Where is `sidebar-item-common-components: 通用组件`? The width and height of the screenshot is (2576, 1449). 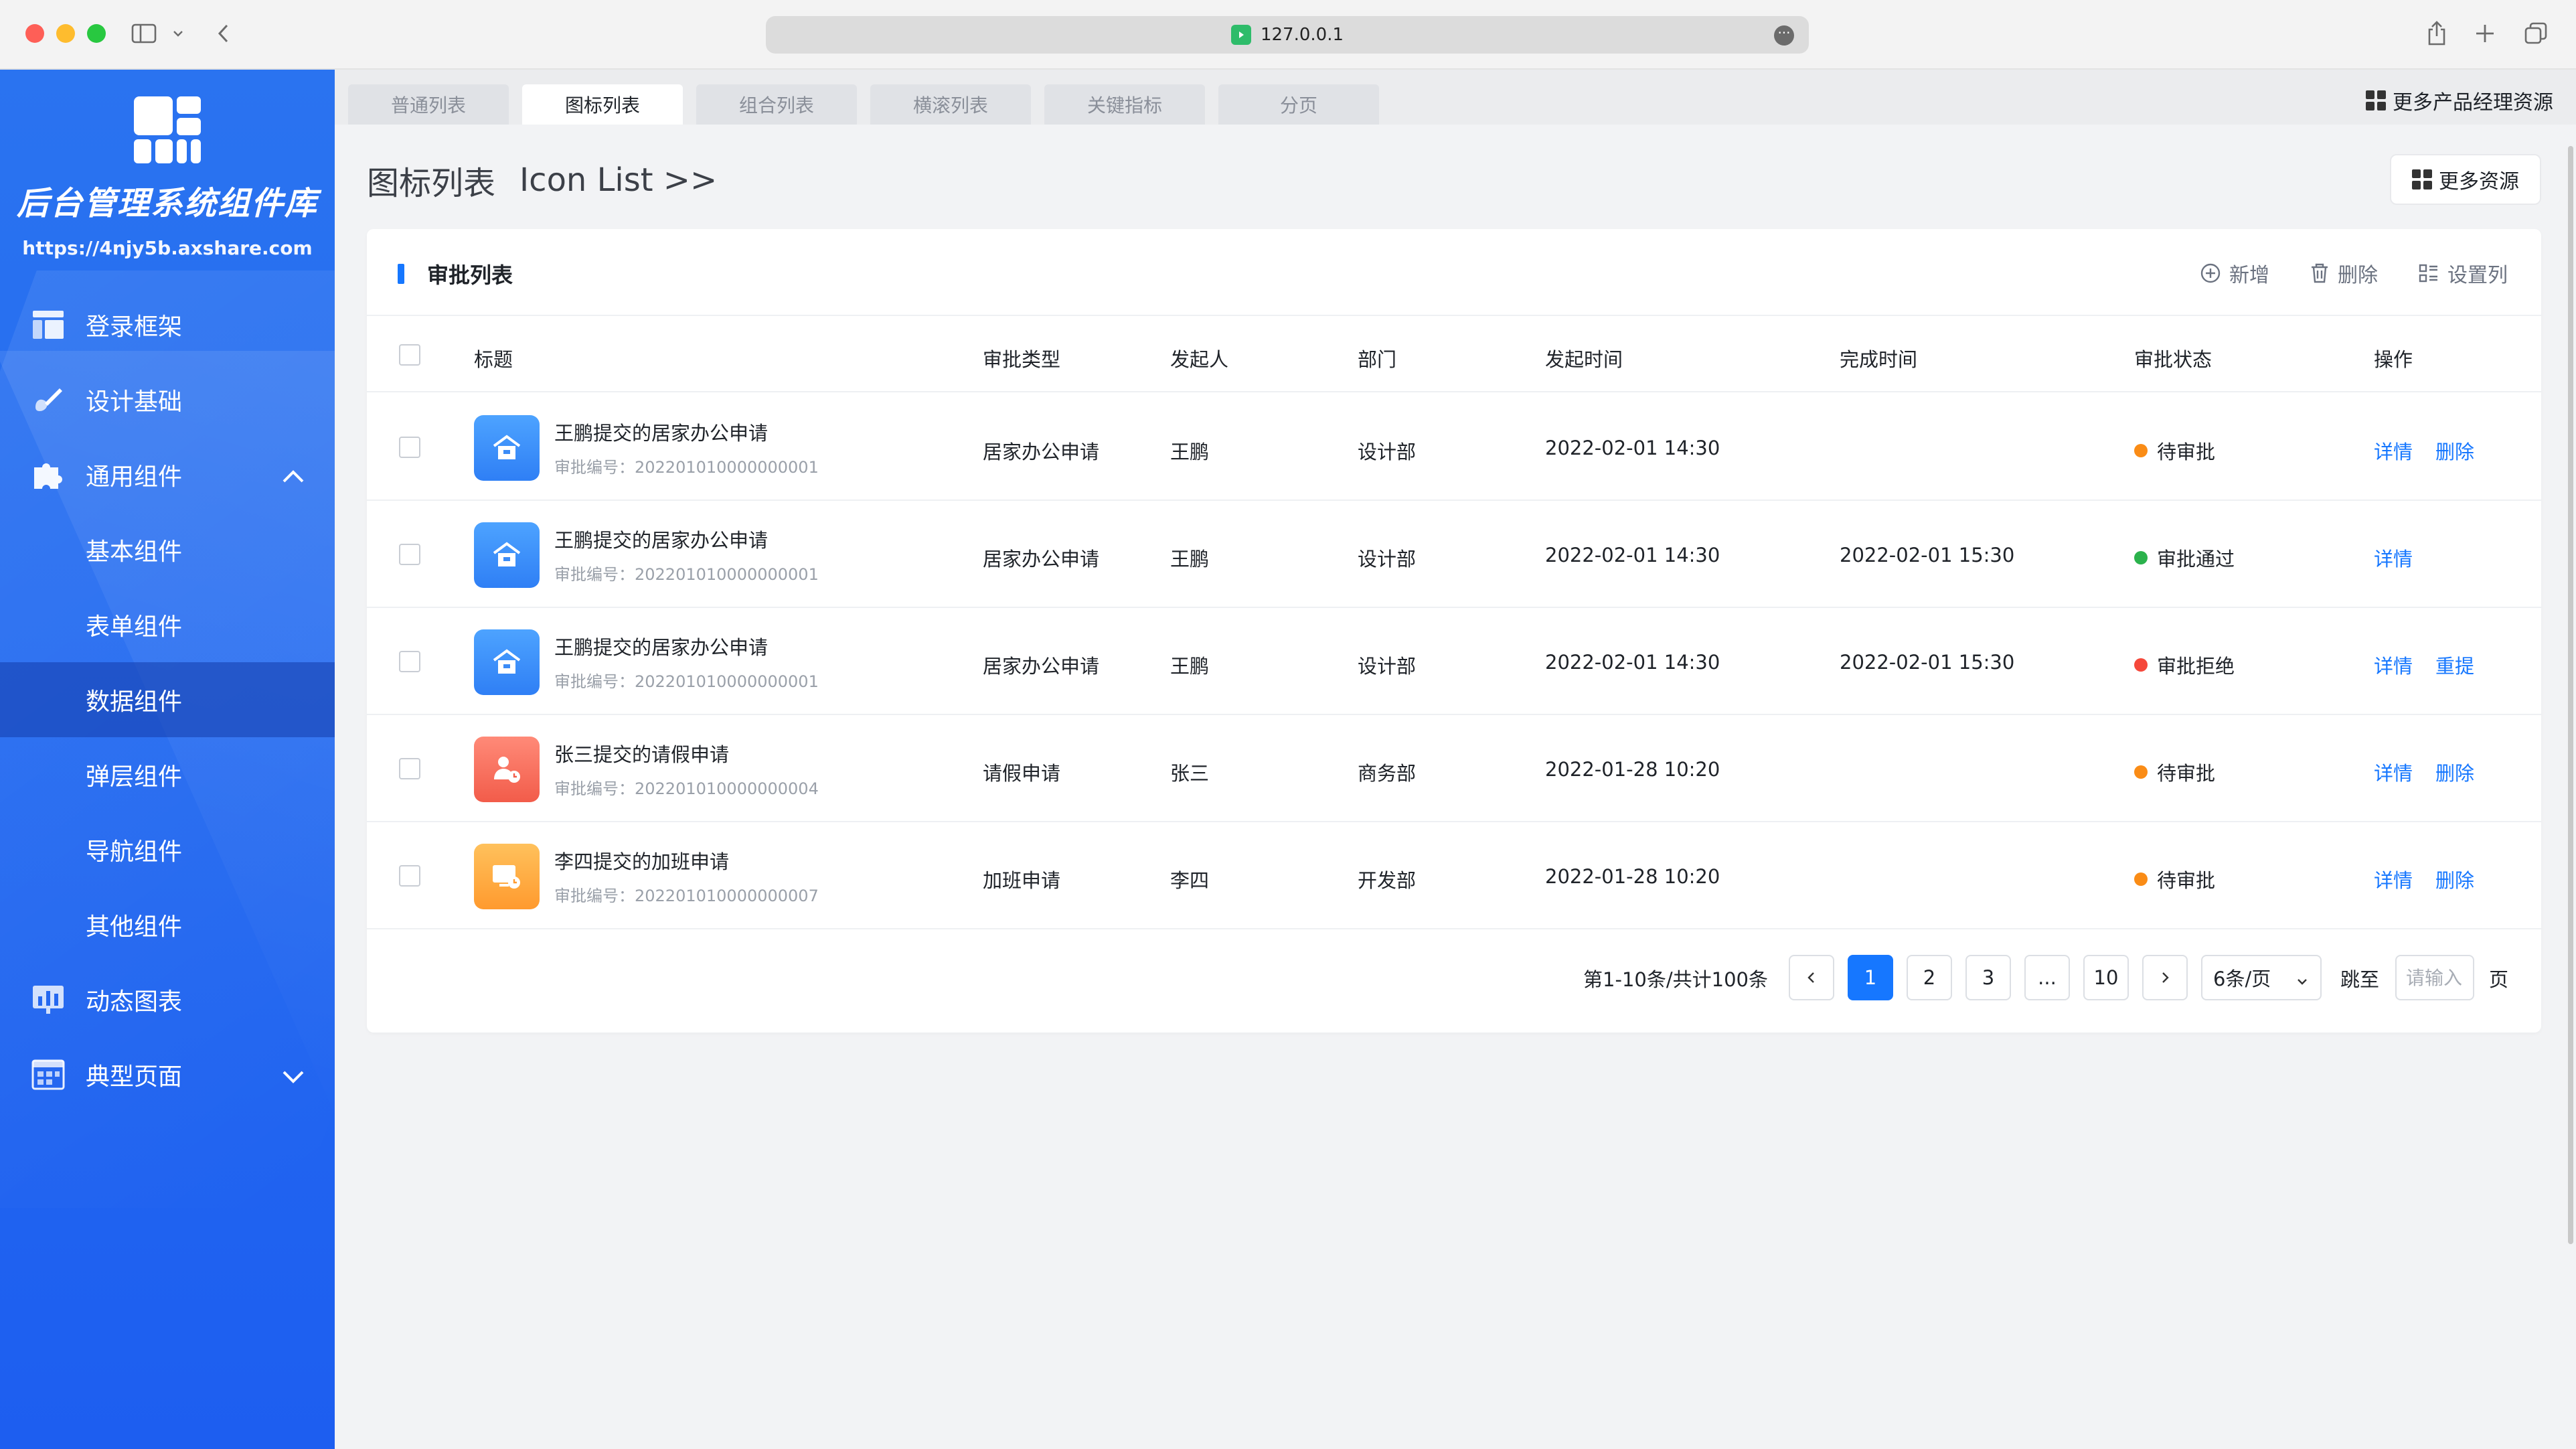
sidebar-item-common-components: 通用组件 is located at coordinates (168, 474).